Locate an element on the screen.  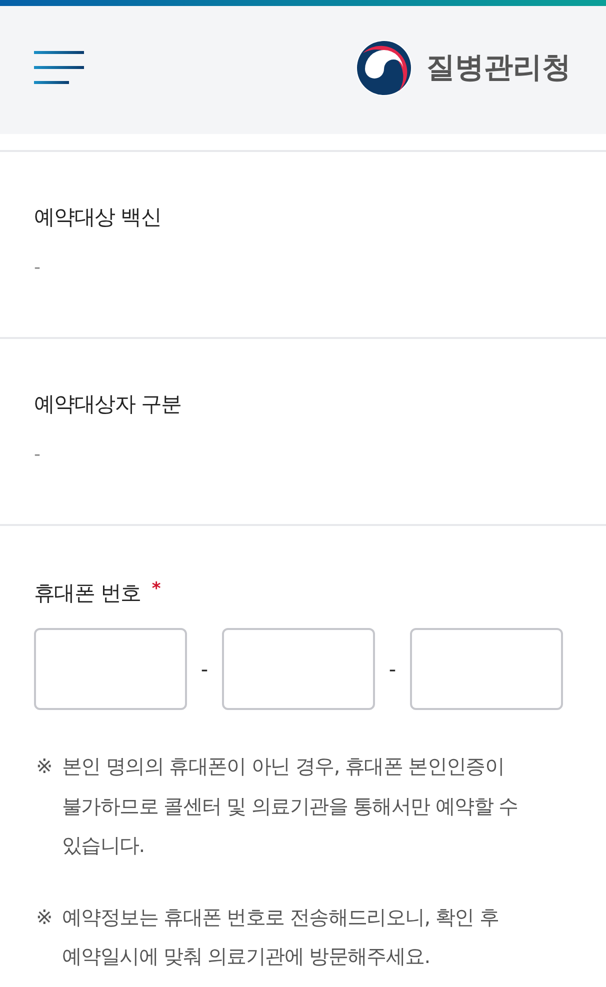
note-text: 예약정보는 휴대폰 번호로 전송해드리오니, 확인 후 예약일시에 맞춰 의료기관에 방문해주세요. is located at coordinates (281, 937).